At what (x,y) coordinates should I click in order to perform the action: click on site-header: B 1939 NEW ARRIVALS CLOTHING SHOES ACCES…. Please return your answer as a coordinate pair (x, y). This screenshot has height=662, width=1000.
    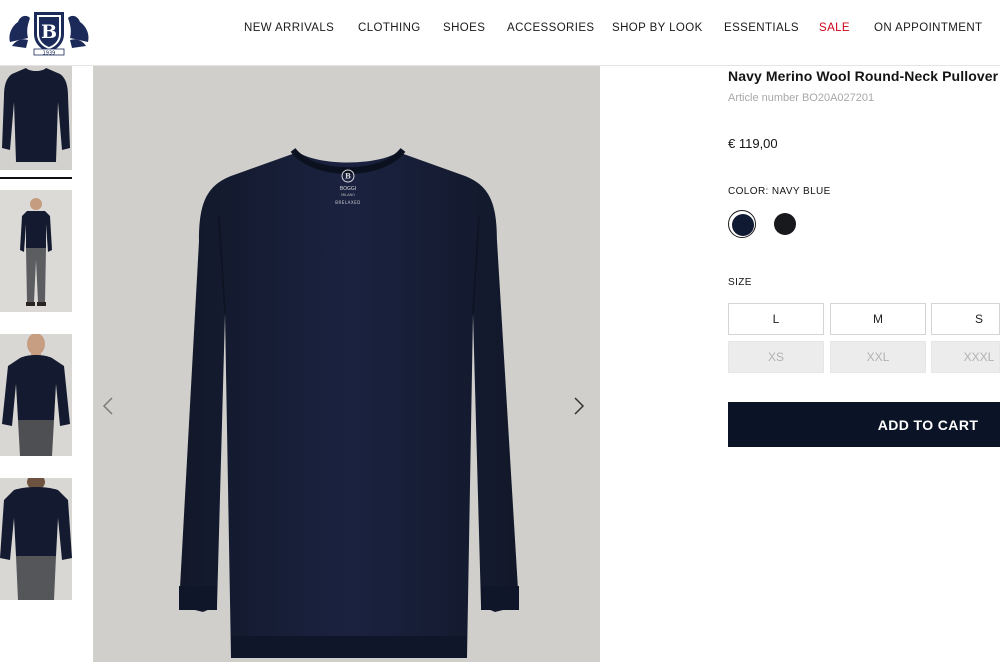
    Looking at the image, I should click on (500, 33).